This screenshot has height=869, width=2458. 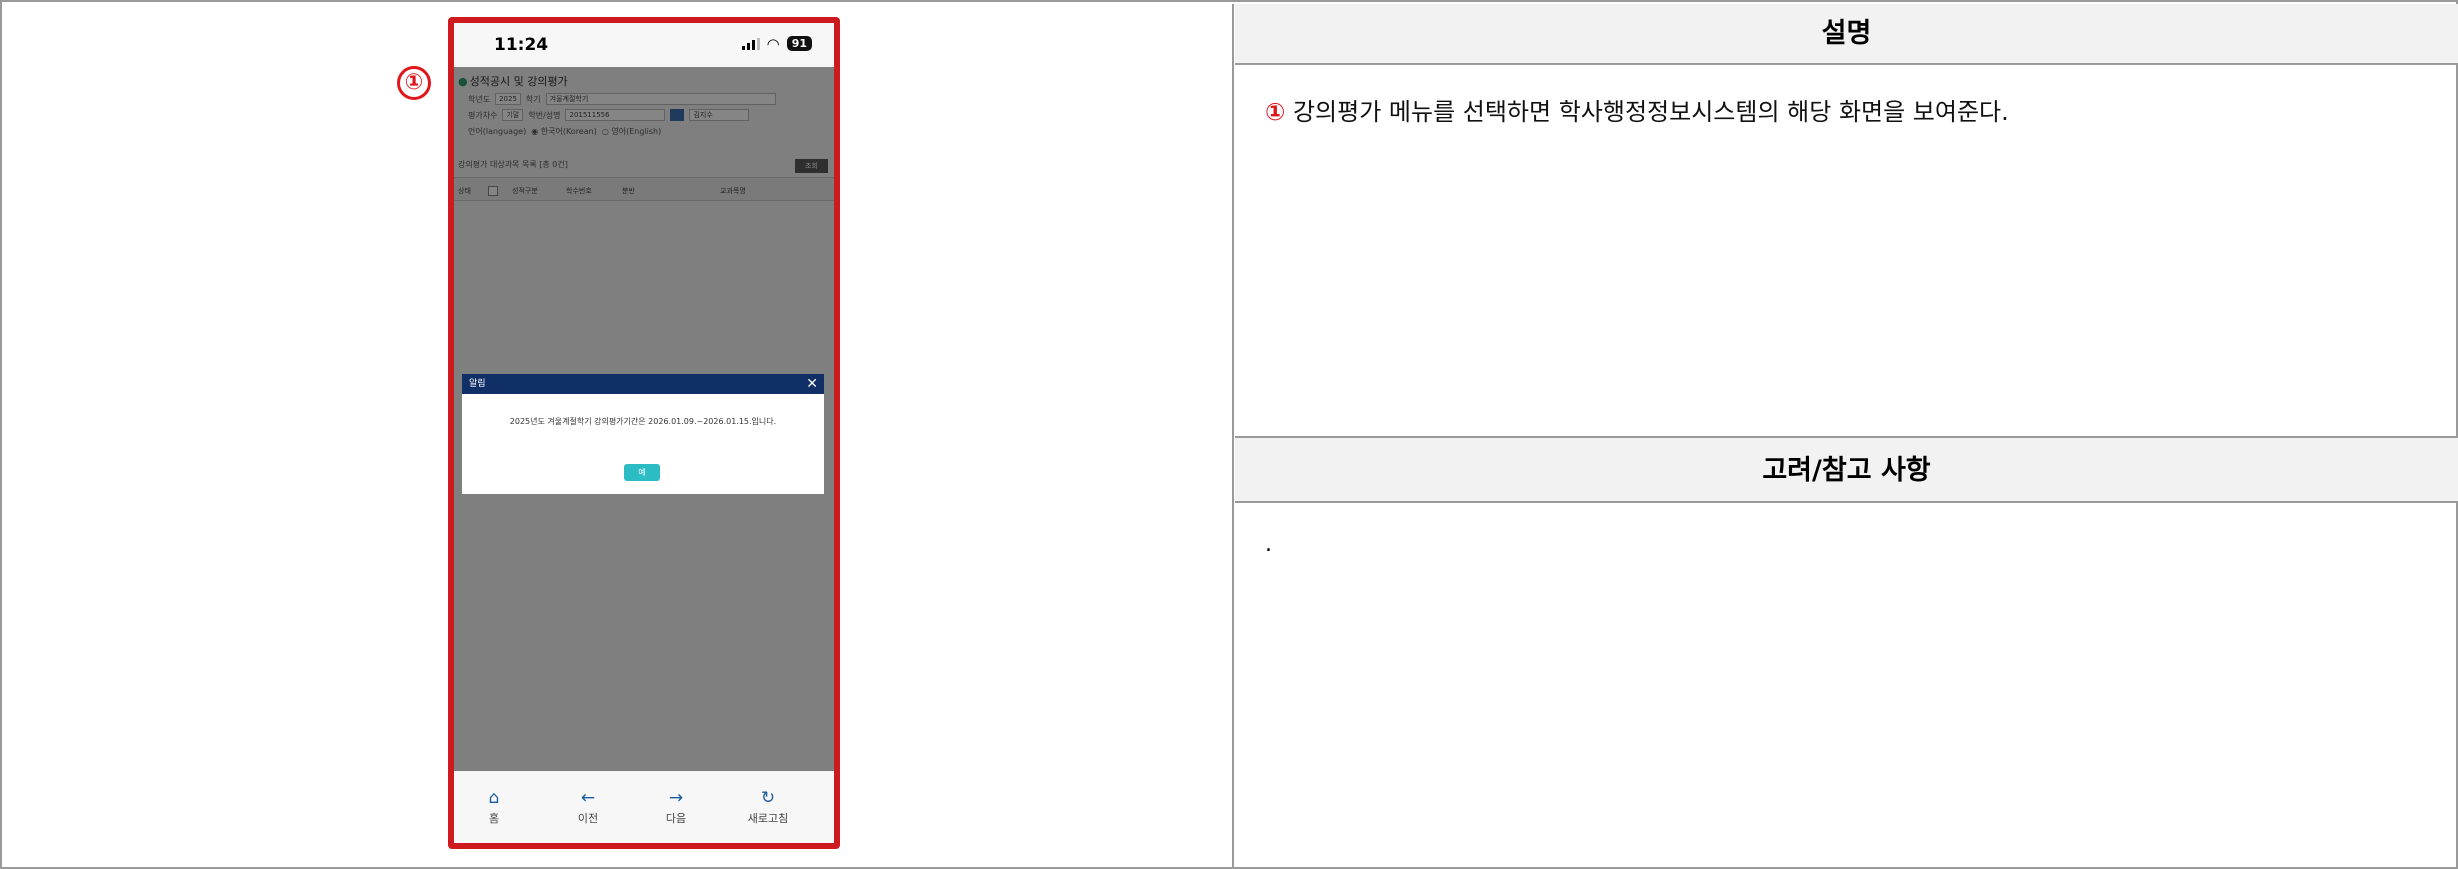 What do you see at coordinates (521, 45) in the screenshot?
I see `status-time: 11:24` at bounding box center [521, 45].